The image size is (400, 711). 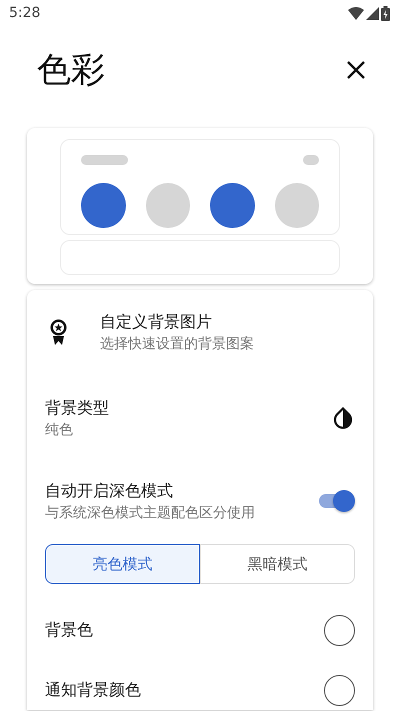 I want to click on setting-title: 通知背景颜色, so click(x=93, y=690).